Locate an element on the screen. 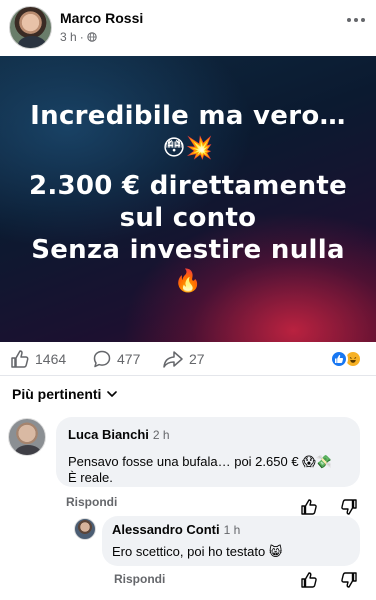 This screenshot has height=600, width=376. shares-count: 27 is located at coordinates (197, 359).